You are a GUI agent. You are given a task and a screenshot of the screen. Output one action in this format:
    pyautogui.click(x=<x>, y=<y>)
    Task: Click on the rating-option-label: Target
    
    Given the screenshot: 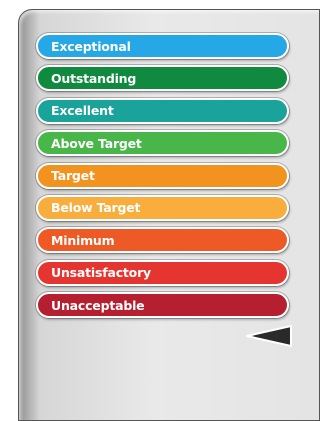 What is the action you would take?
    pyautogui.click(x=73, y=176)
    